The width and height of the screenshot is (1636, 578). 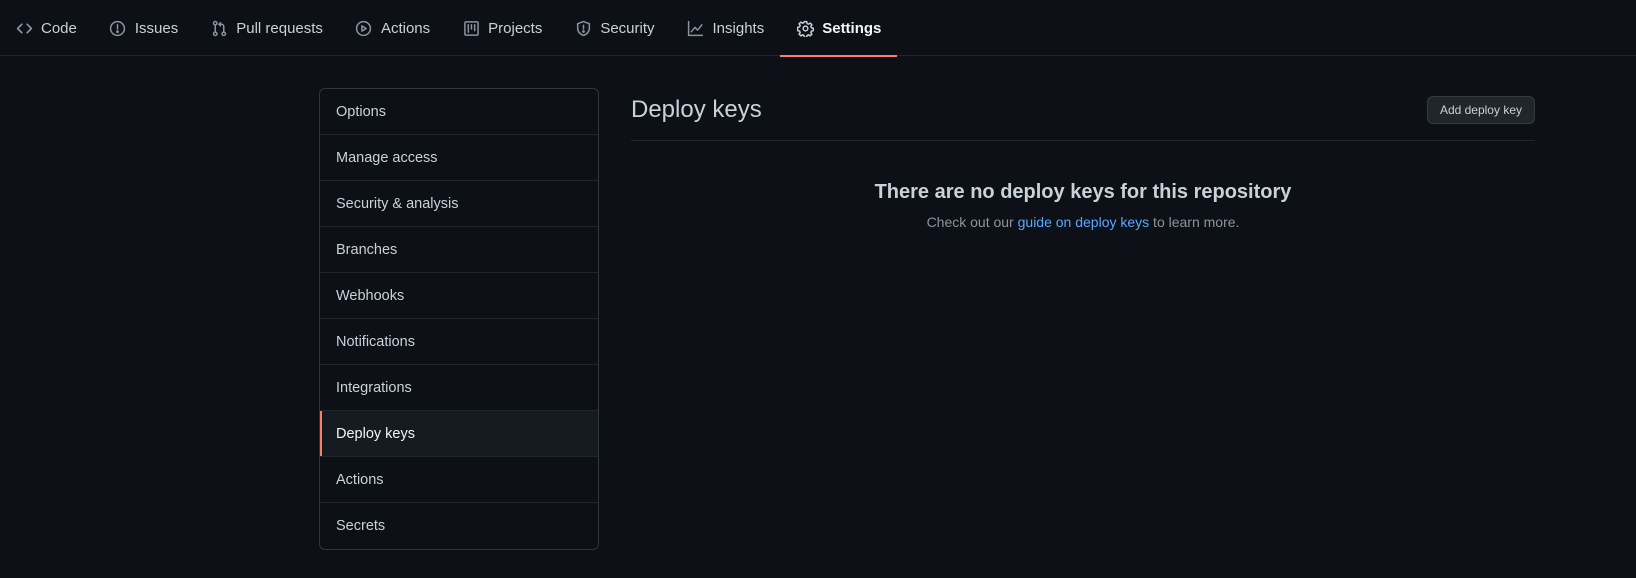 I want to click on tab-label: Issues, so click(x=156, y=28).